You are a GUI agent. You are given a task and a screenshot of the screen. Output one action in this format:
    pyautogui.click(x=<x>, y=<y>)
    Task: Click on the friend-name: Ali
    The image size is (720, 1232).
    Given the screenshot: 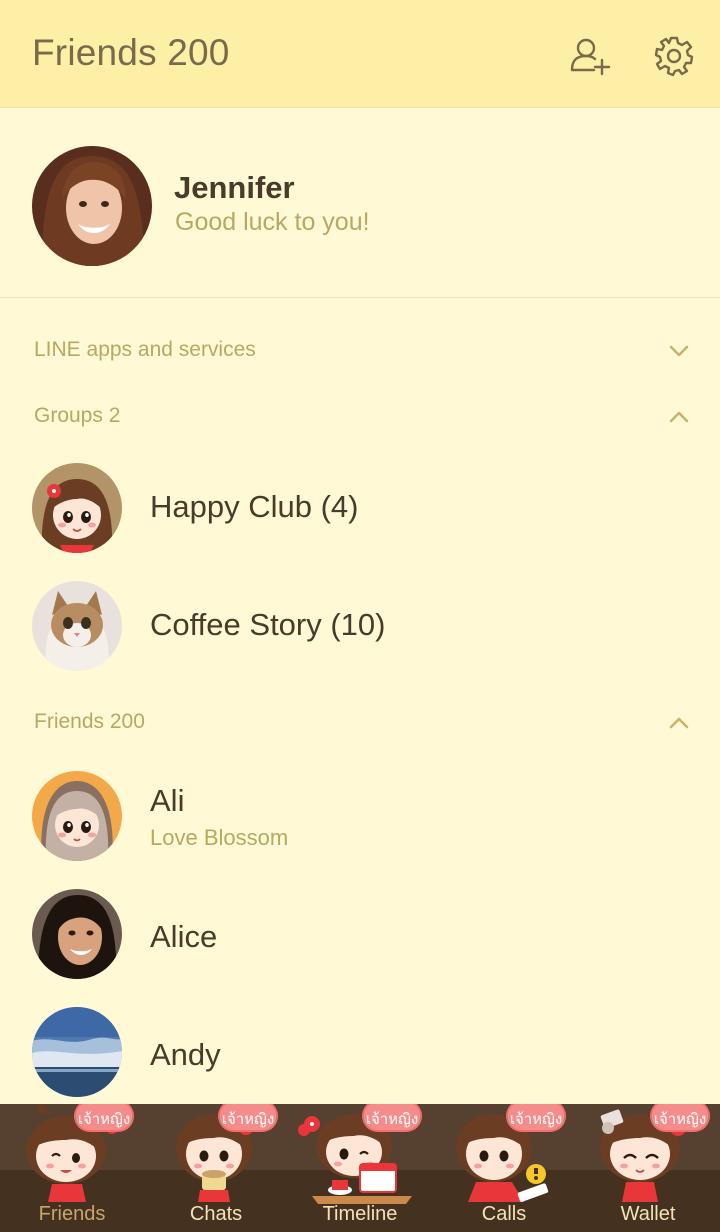 What is the action you would take?
    pyautogui.click(x=167, y=800)
    